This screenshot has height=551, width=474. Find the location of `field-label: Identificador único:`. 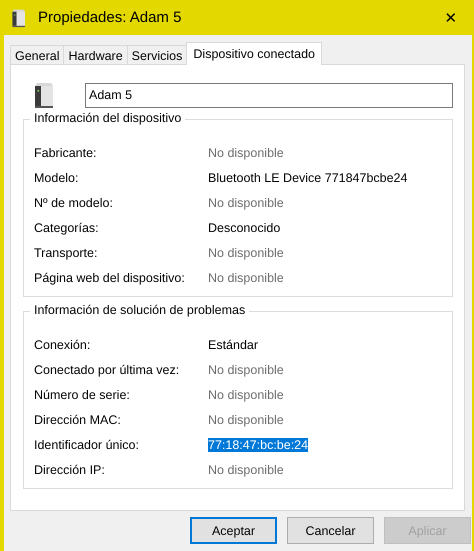

field-label: Identificador único: is located at coordinates (87, 445).